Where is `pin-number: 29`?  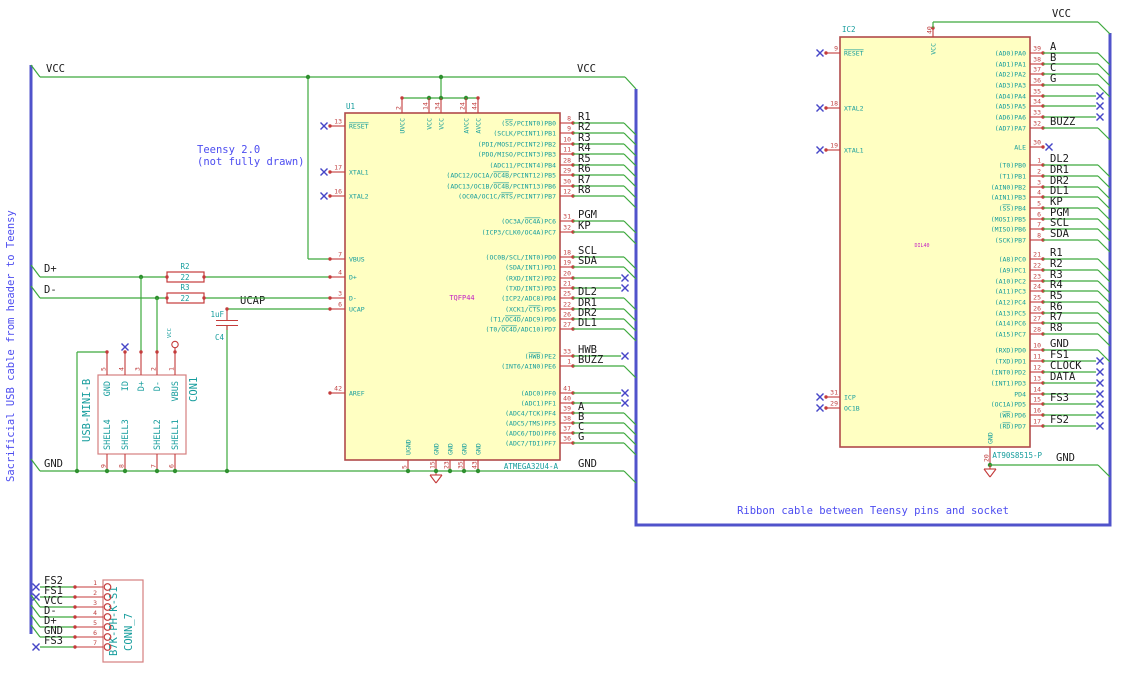 pin-number: 29 is located at coordinates (567, 171).